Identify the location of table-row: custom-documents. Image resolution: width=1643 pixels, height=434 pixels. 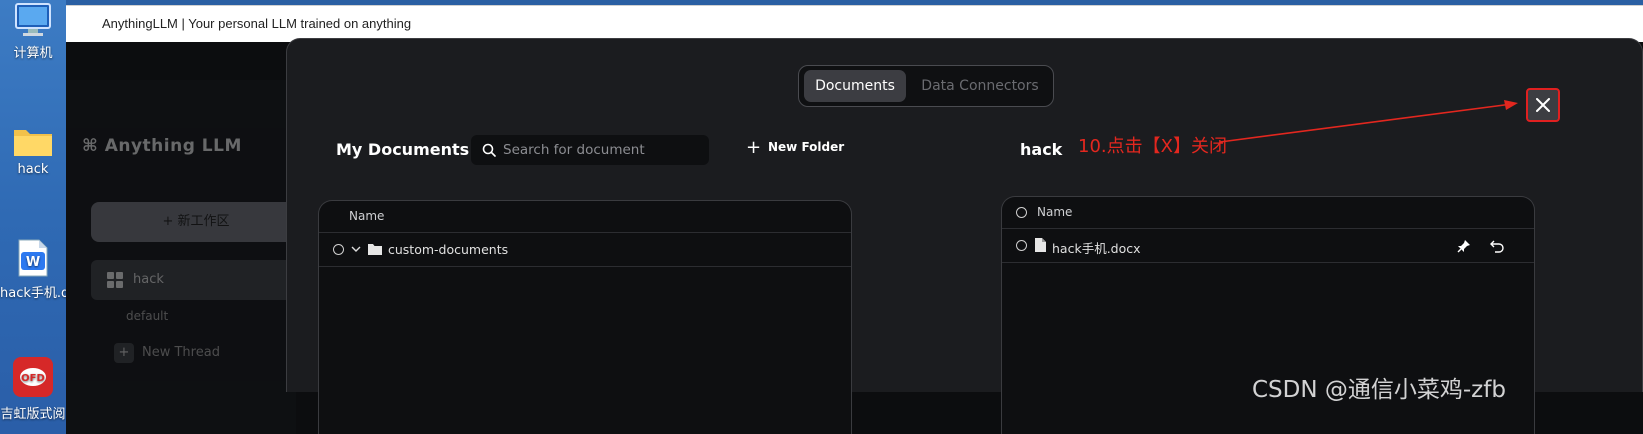
(585, 250).